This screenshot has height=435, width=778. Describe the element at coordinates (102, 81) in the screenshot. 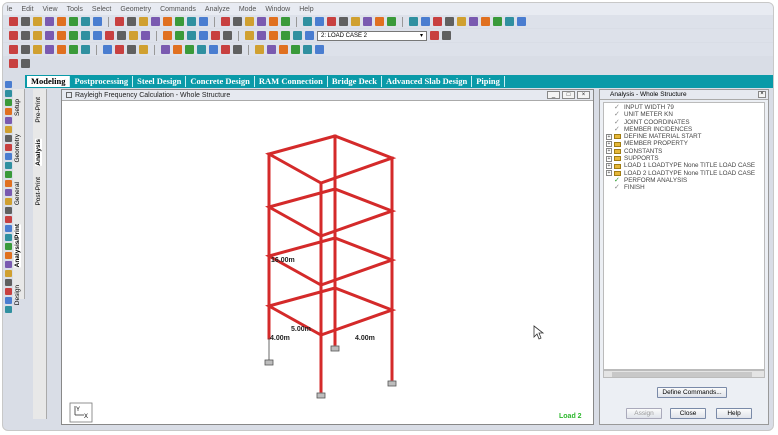

I see `tab-postprocessing: Postprocessing` at that location.